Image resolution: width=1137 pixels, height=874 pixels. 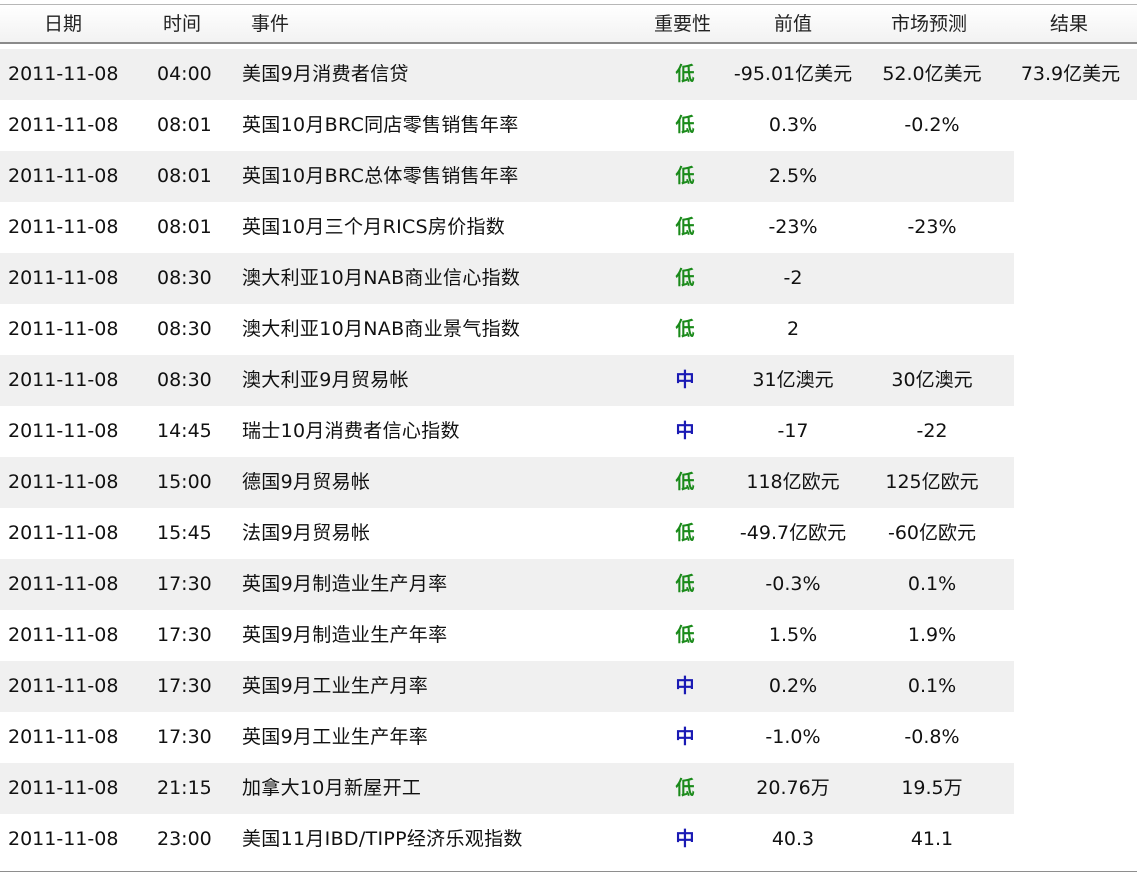 What do you see at coordinates (335, 686) in the screenshot?
I see `event-cell: 英国9月工业生产月率` at bounding box center [335, 686].